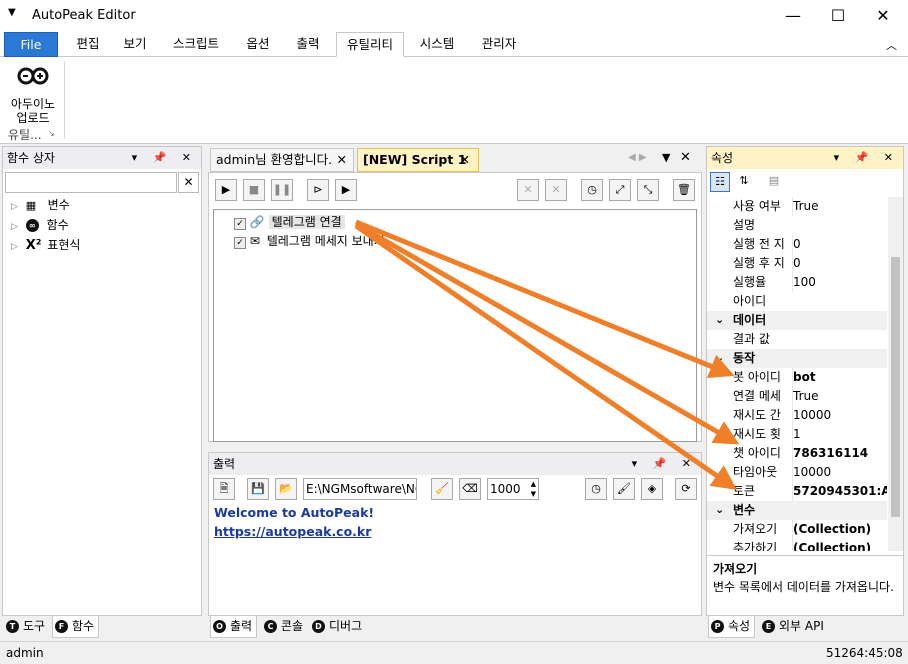 Image resolution: width=908 pixels, height=664 pixels. Describe the element at coordinates (797, 453) in the screenshot. I see `property-row: 챗 아이디 786316114` at that location.